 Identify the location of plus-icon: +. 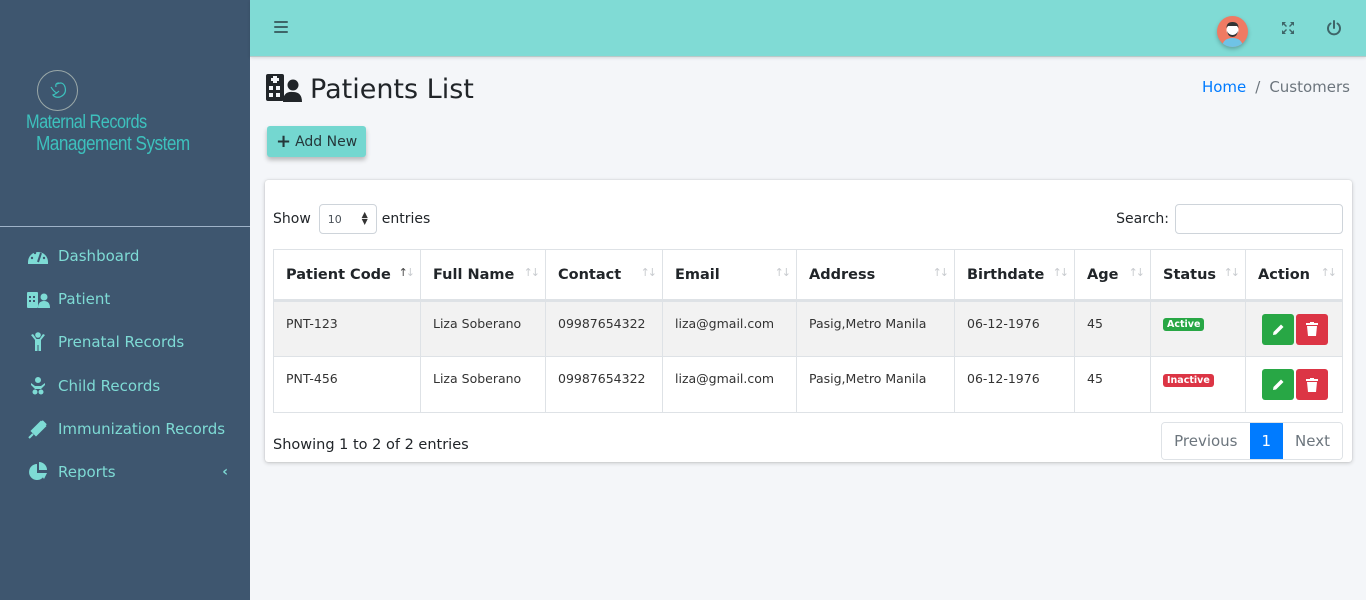
(284, 141).